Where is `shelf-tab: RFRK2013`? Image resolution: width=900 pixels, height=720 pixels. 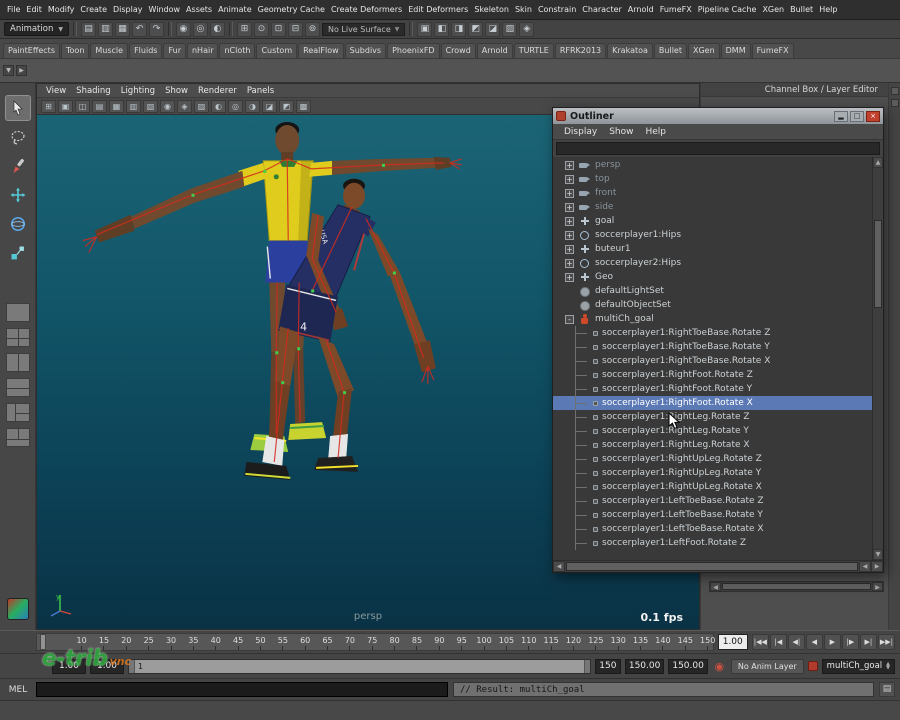
shelf-tab: RFRK2013 is located at coordinates (580, 50).